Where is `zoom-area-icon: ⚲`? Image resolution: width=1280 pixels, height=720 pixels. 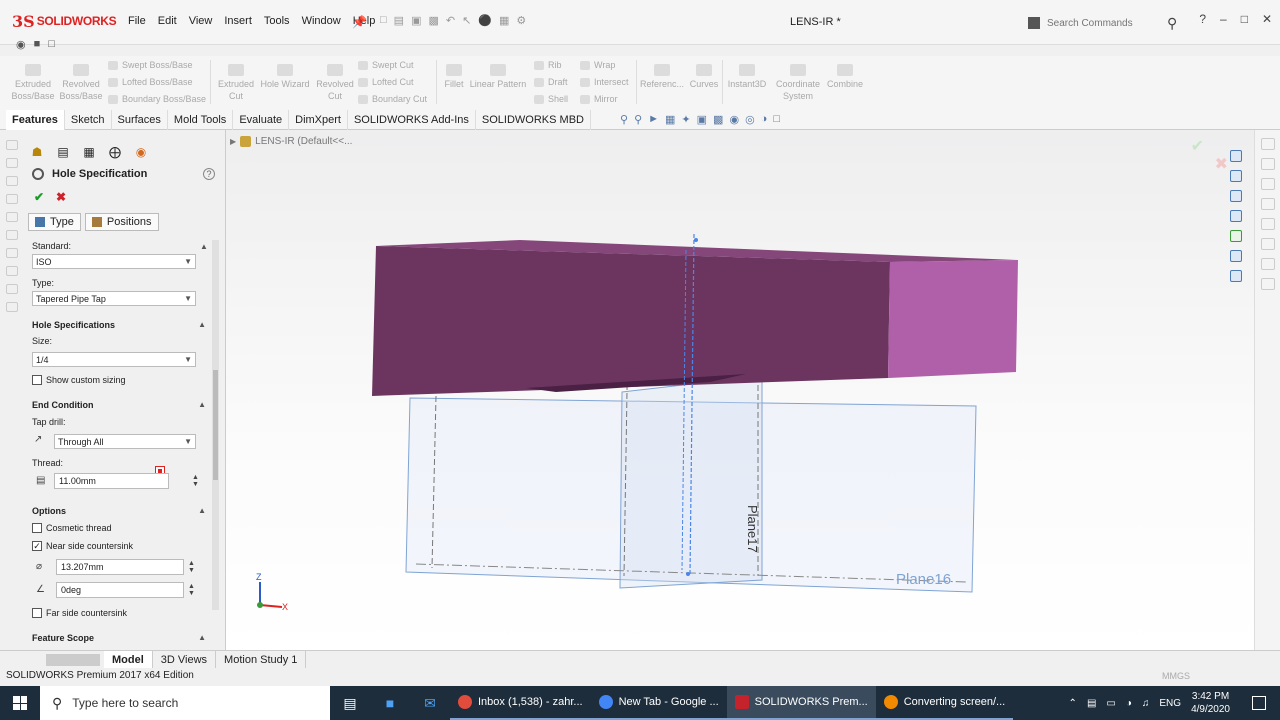
zoom-area-icon: ⚲ is located at coordinates (638, 119).